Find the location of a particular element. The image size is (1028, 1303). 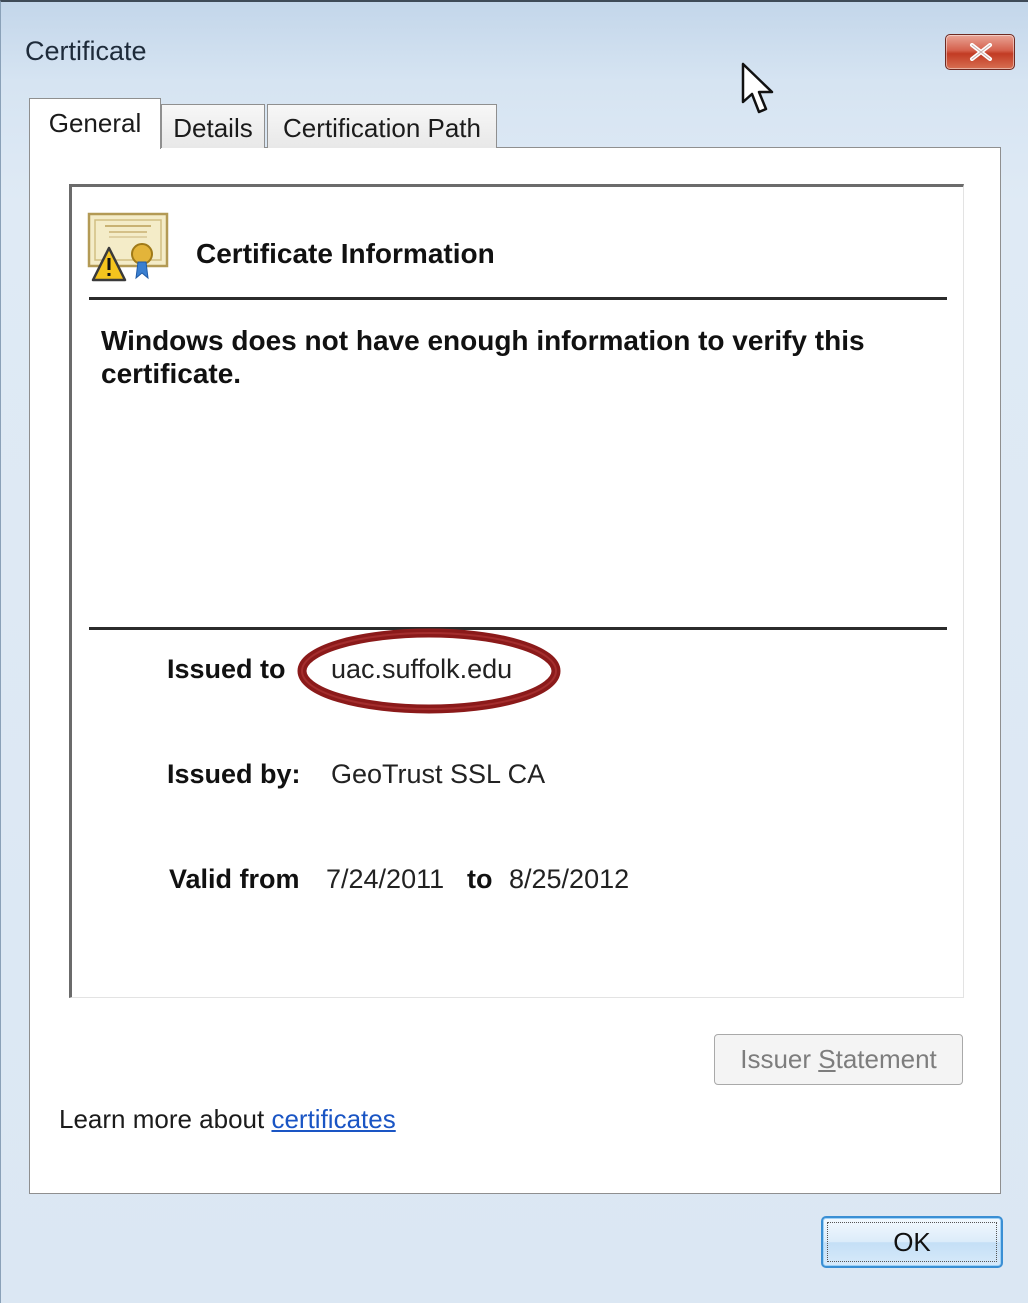

close-icon is located at coordinates (981, 52).